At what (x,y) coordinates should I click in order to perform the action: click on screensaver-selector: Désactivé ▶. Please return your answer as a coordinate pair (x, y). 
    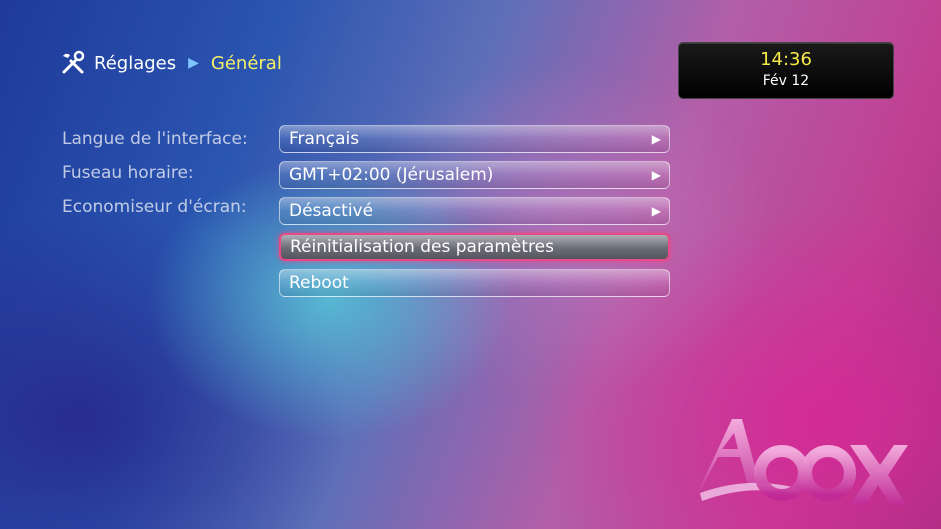
    Looking at the image, I should click on (474, 211).